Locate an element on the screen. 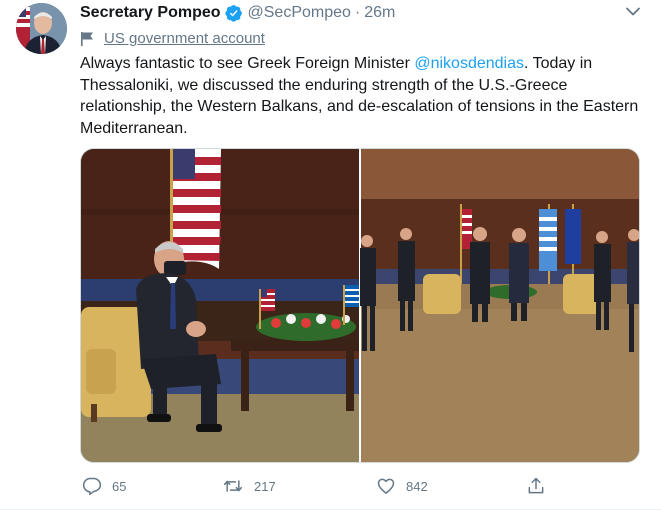  author-handle: @SecPompeo is located at coordinates (299, 13).